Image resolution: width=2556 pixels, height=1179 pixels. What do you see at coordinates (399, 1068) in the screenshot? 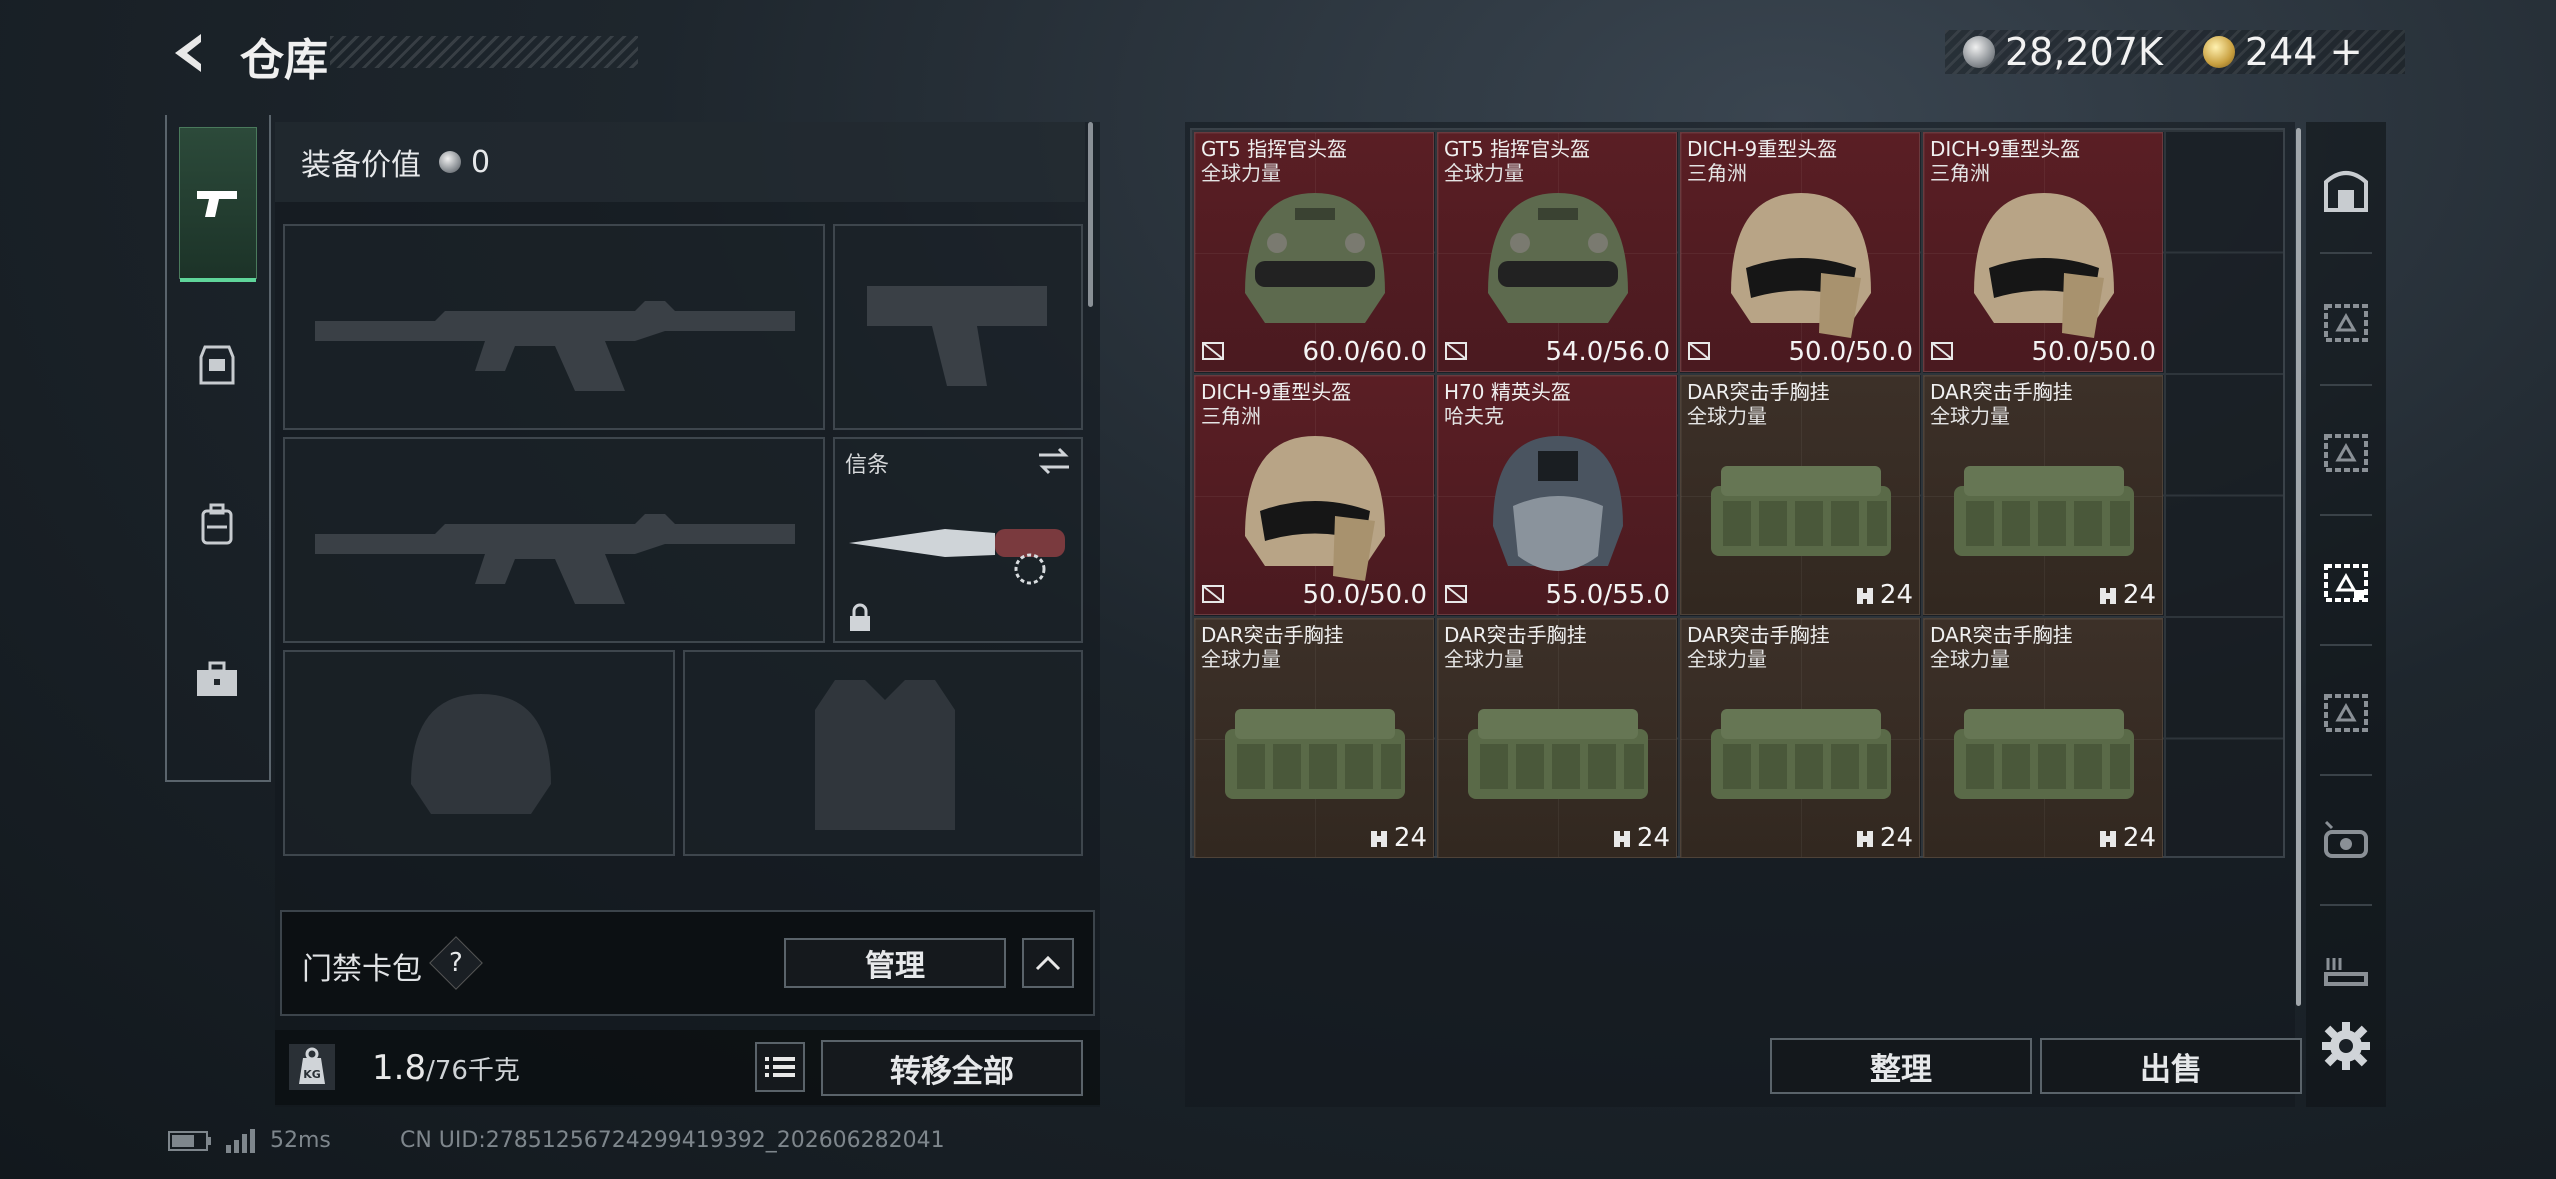
I see `carry-weight-current: 1.8` at bounding box center [399, 1068].